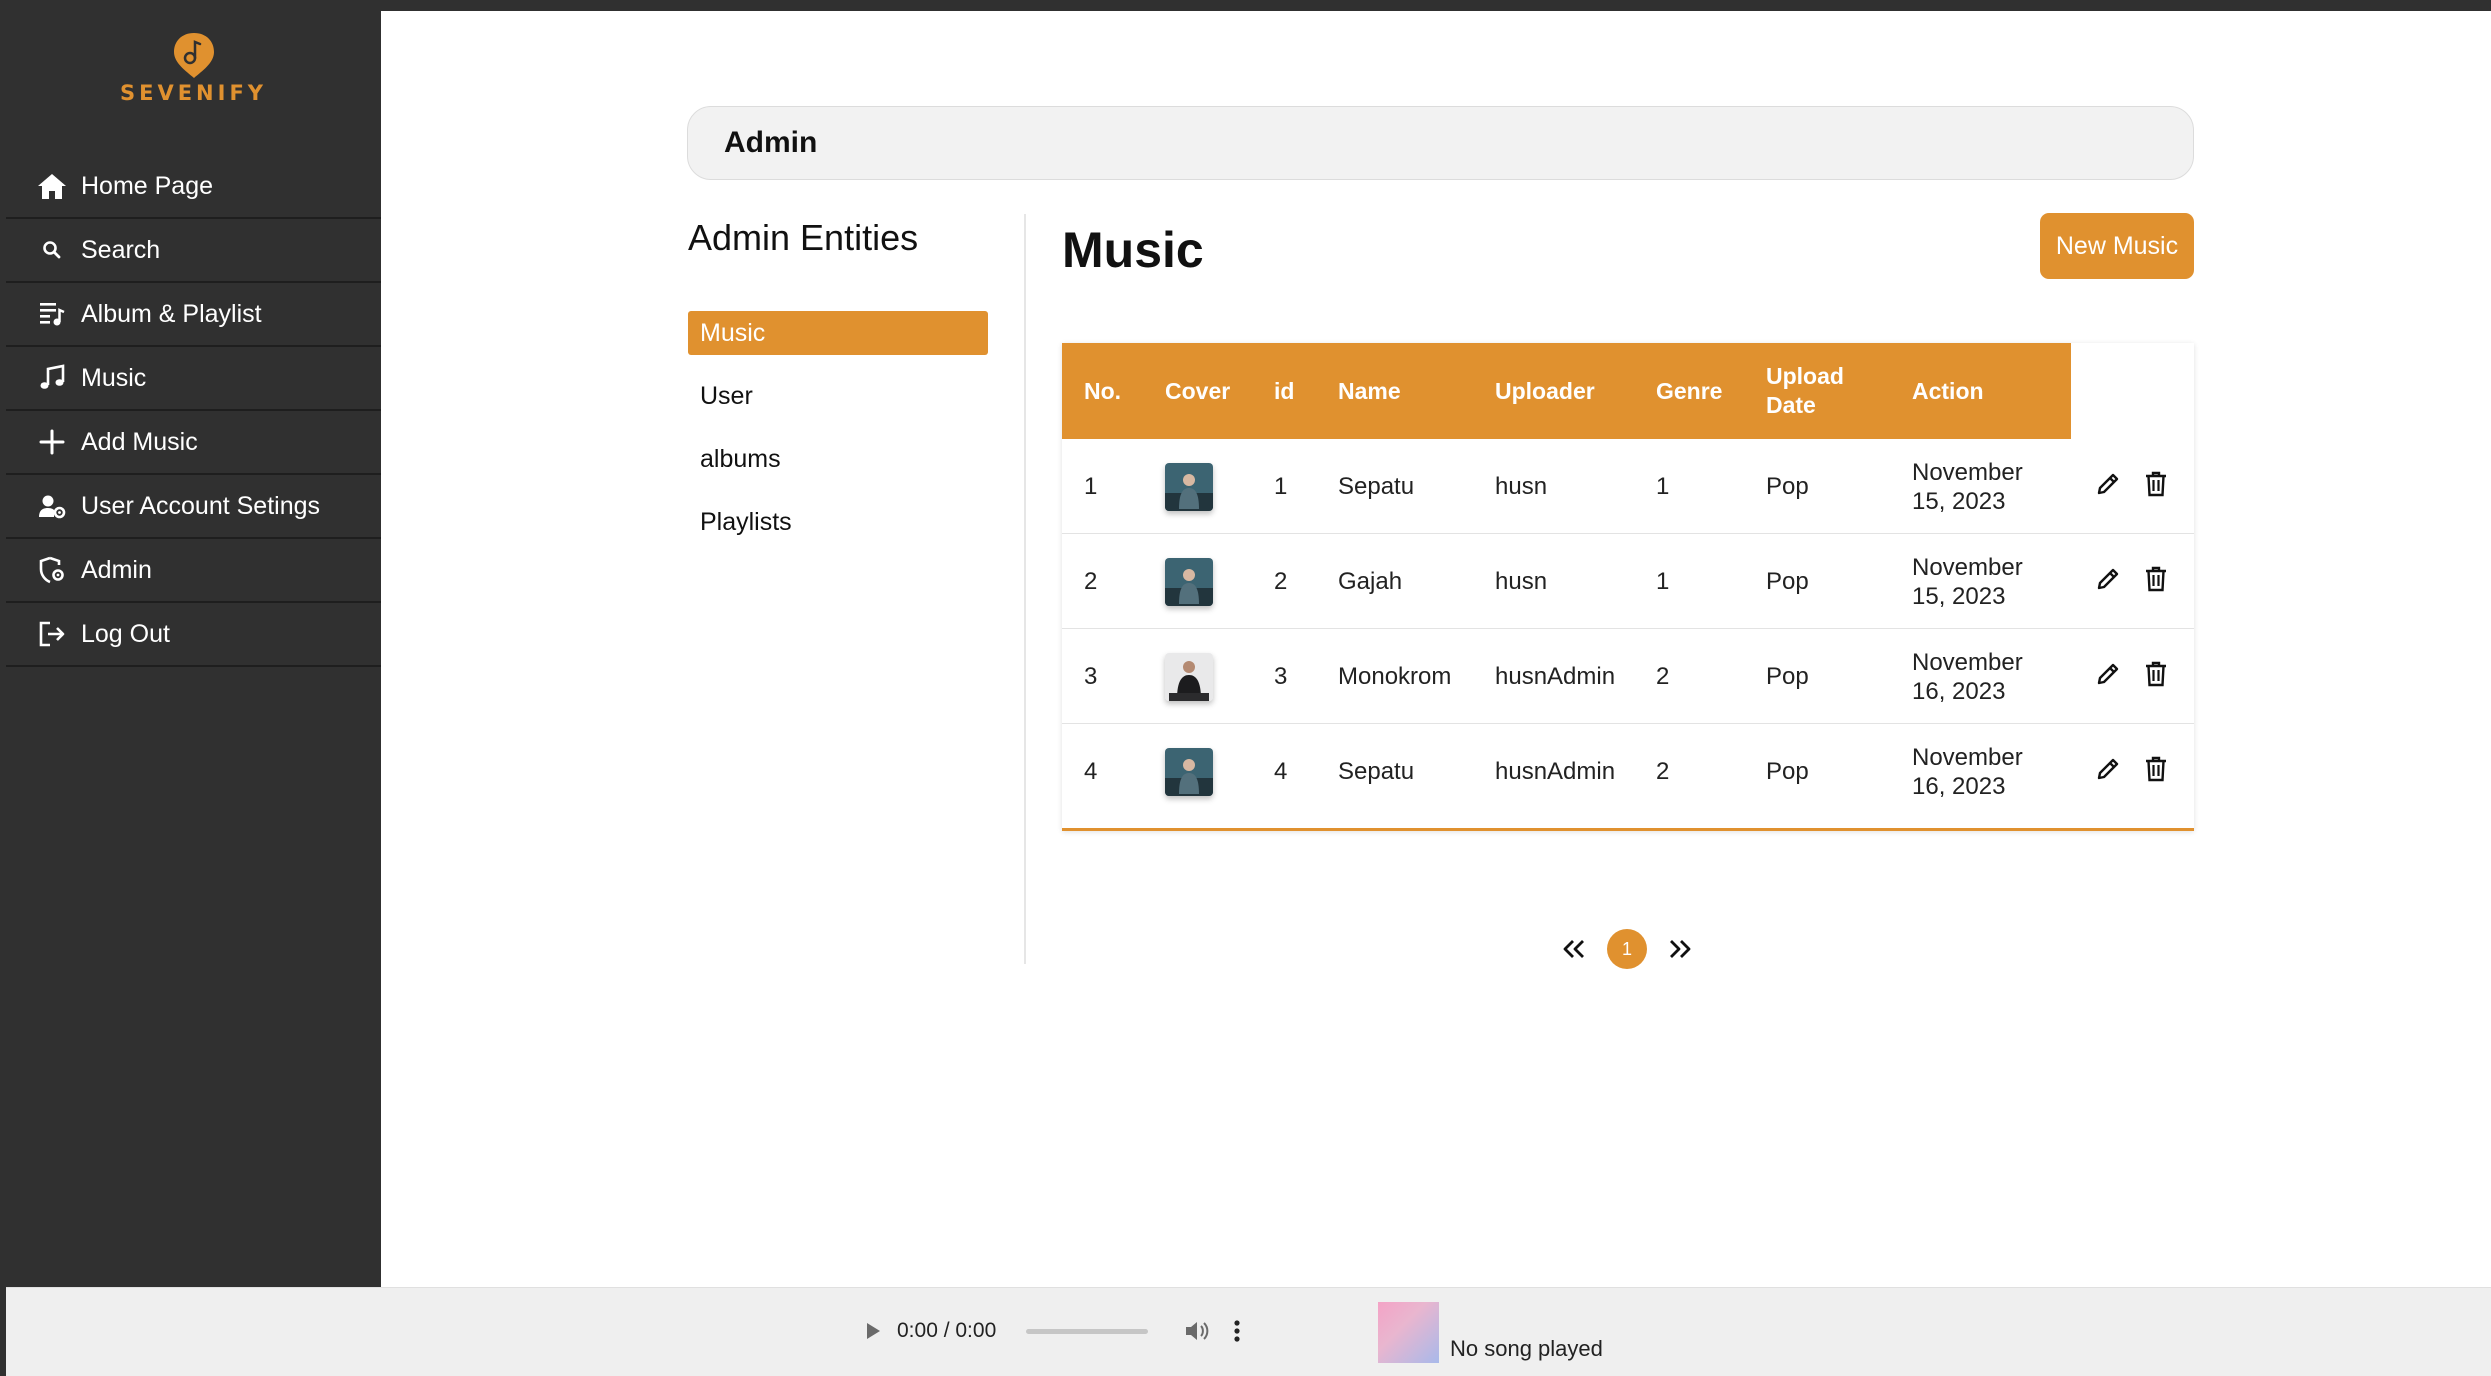  What do you see at coordinates (147, 185) in the screenshot?
I see `sidebar-item-label: Home Page` at bounding box center [147, 185].